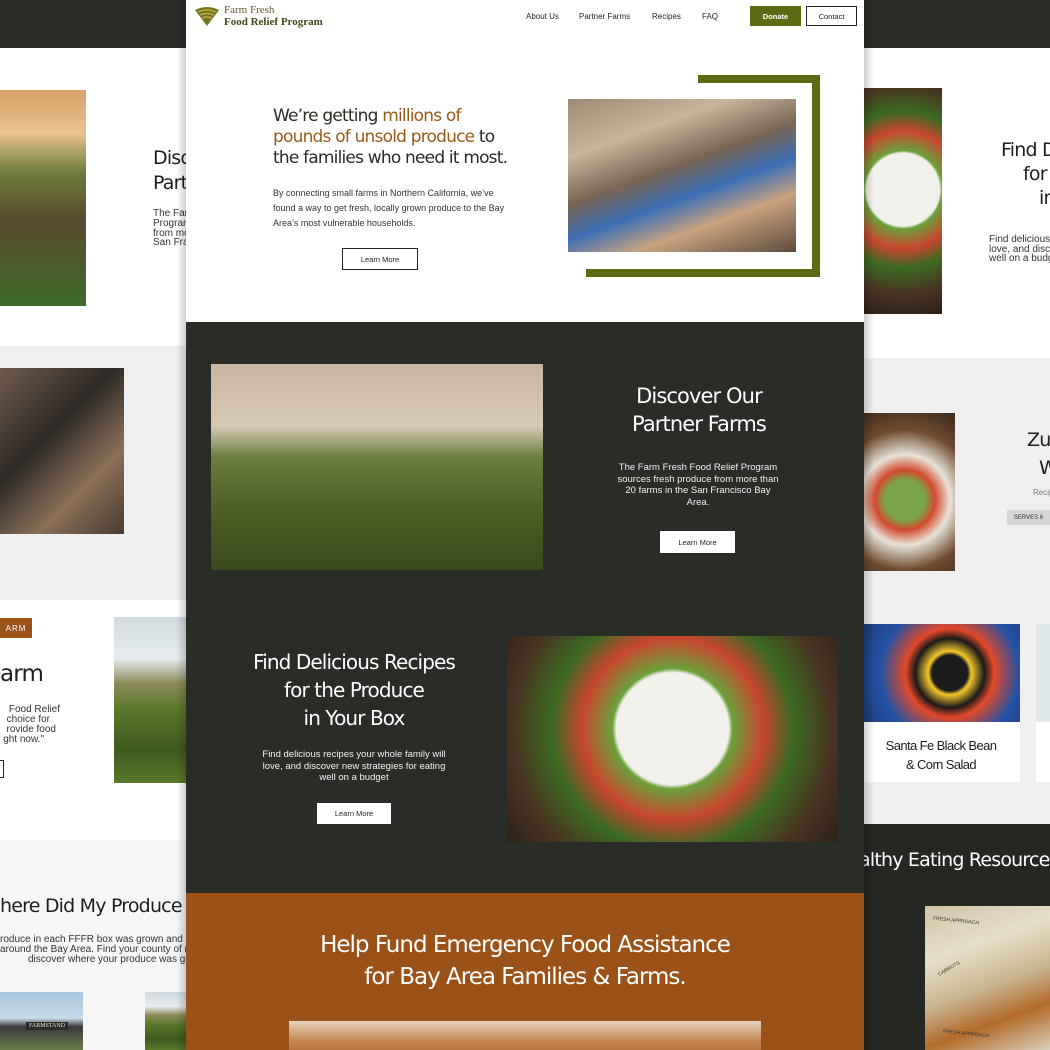 Image resolution: width=1050 pixels, height=1050 pixels. What do you see at coordinates (954, 860) in the screenshot?
I see `right-resources-heading: althy Eating Resources` at bounding box center [954, 860].